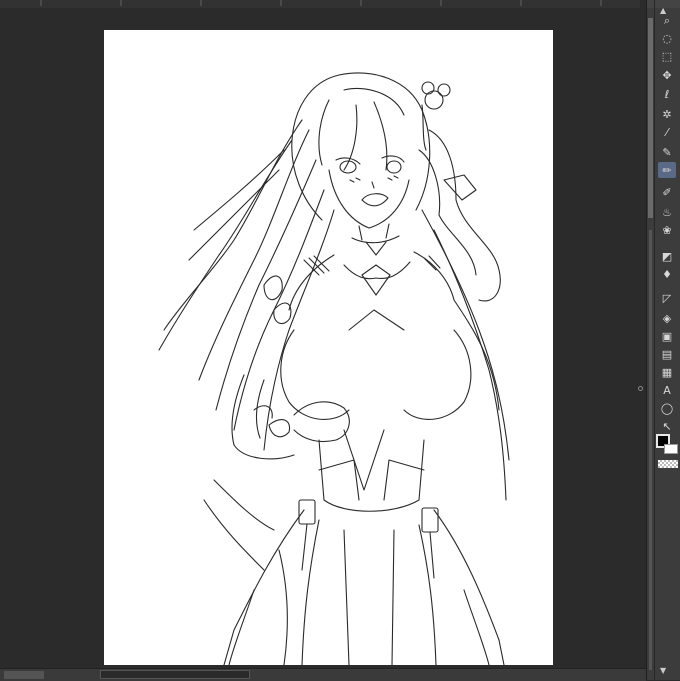 The image size is (680, 681). I want to click on magic-wand-icon: ✲, so click(667, 114).